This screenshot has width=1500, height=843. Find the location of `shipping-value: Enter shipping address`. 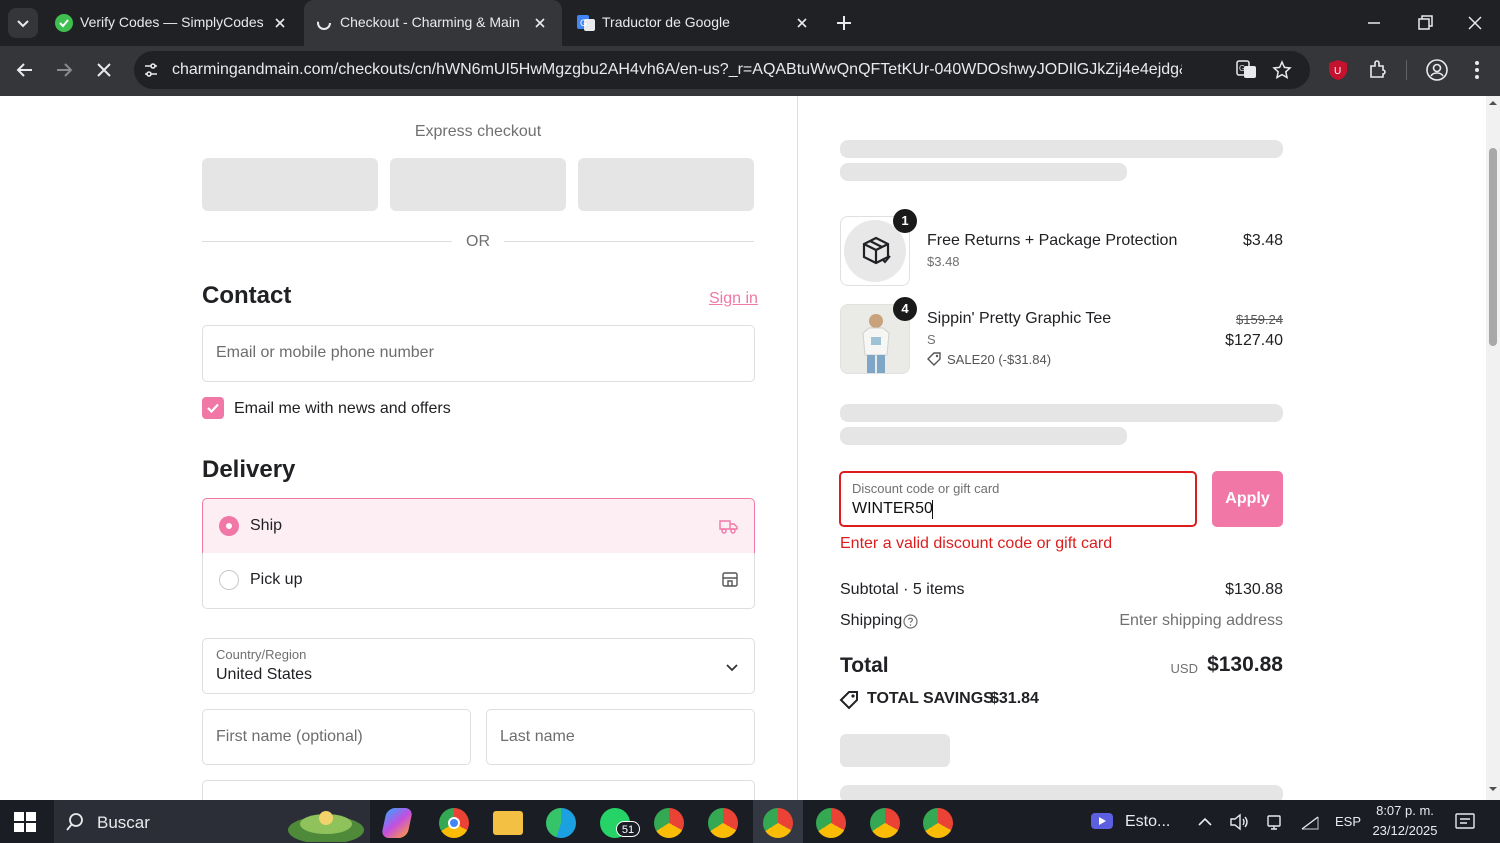

shipping-value: Enter shipping address is located at coordinates (1201, 620).